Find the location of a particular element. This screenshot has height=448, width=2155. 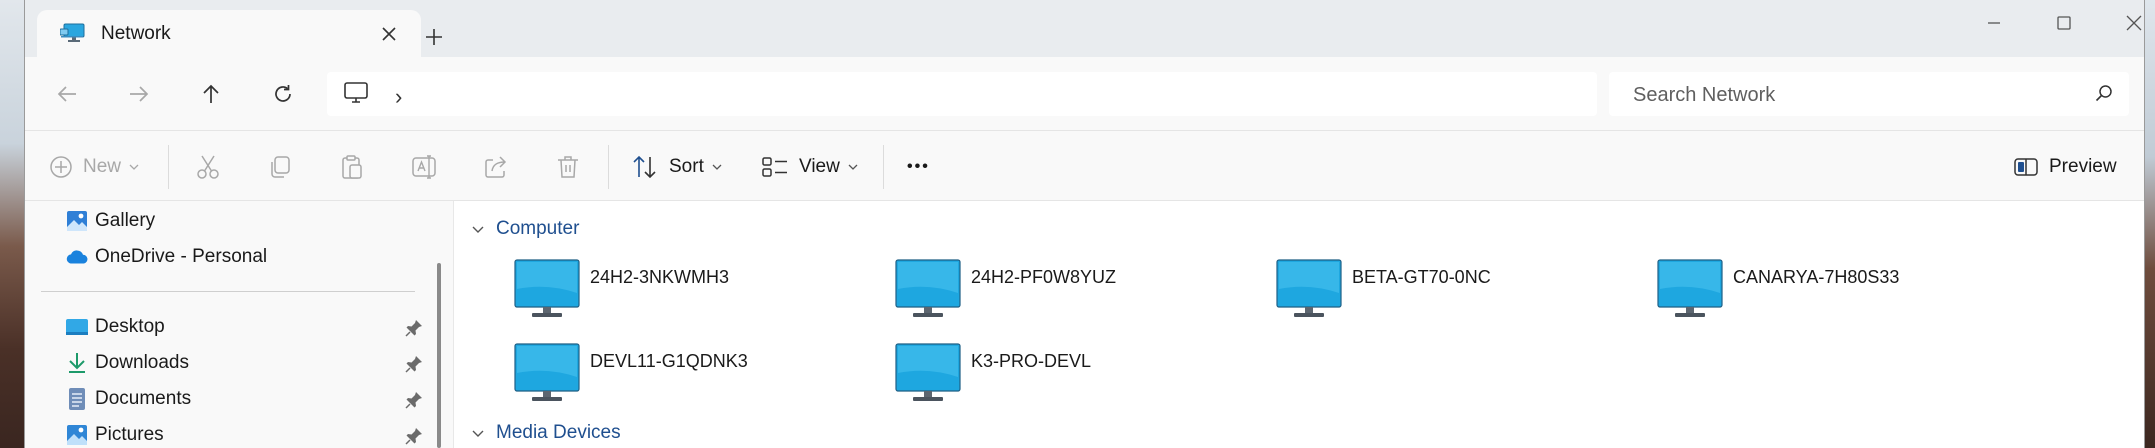

computer-name: DEVL11-G1QDNK3 is located at coordinates (669, 361).